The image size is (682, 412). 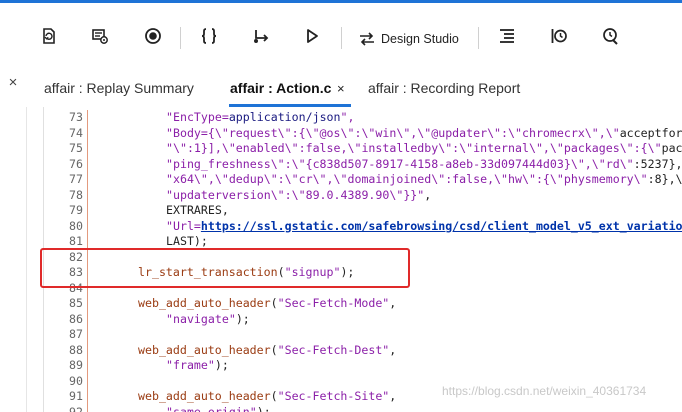 What do you see at coordinates (267, 349) in the screenshot?
I see `code-text: web_add_auto_header("Sec-Fetch-Dest",` at bounding box center [267, 349].